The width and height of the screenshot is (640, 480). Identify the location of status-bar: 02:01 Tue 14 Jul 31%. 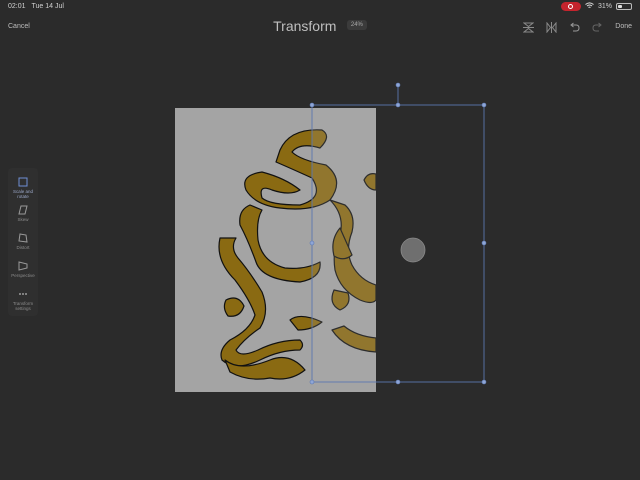
(320, 7).